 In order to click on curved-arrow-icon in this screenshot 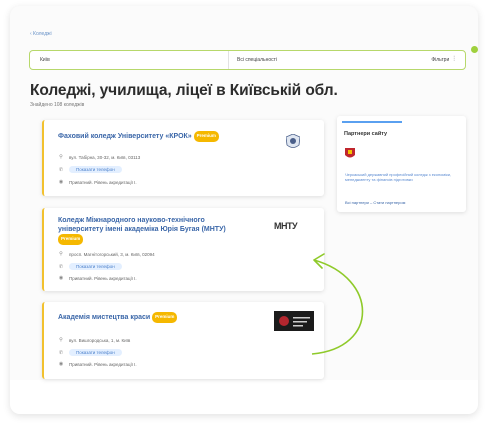, I will do `click(337, 304)`.